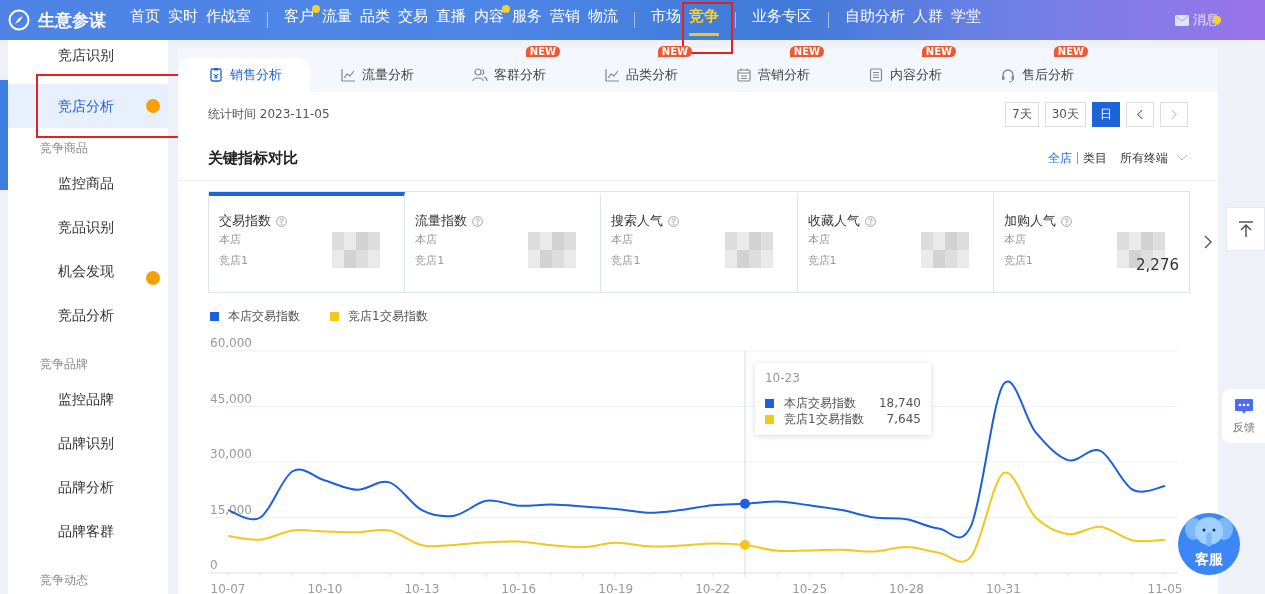 This screenshot has width=1265, height=594. What do you see at coordinates (1165, 588) in the screenshot?
I see `axis-label: 11-05` at bounding box center [1165, 588].